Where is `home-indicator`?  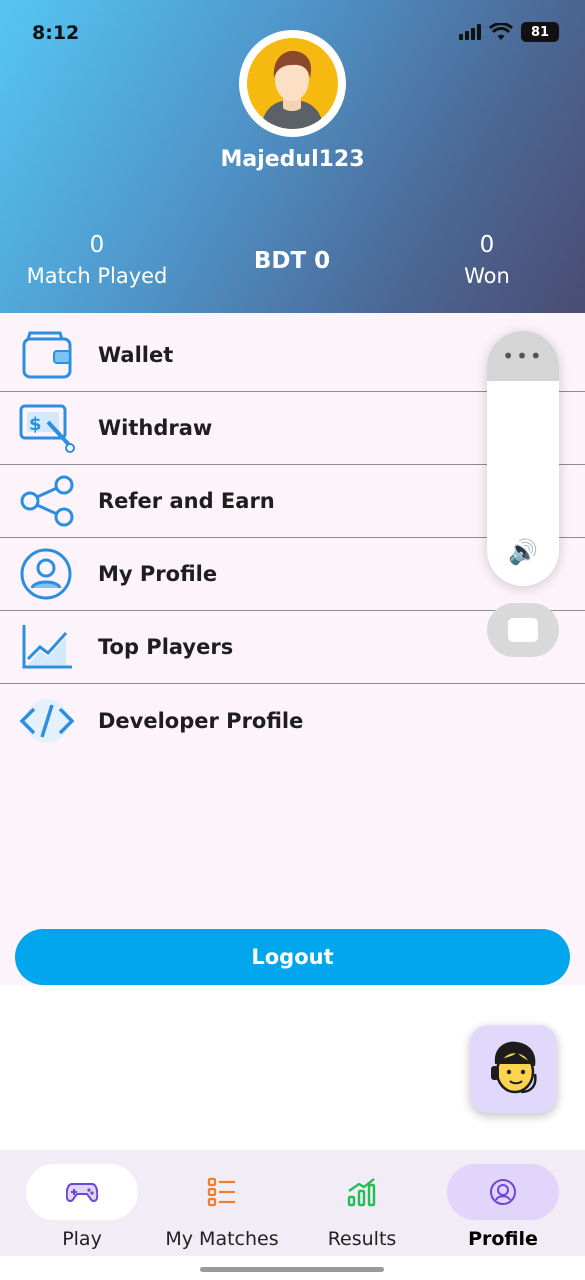 home-indicator is located at coordinates (292, 1269).